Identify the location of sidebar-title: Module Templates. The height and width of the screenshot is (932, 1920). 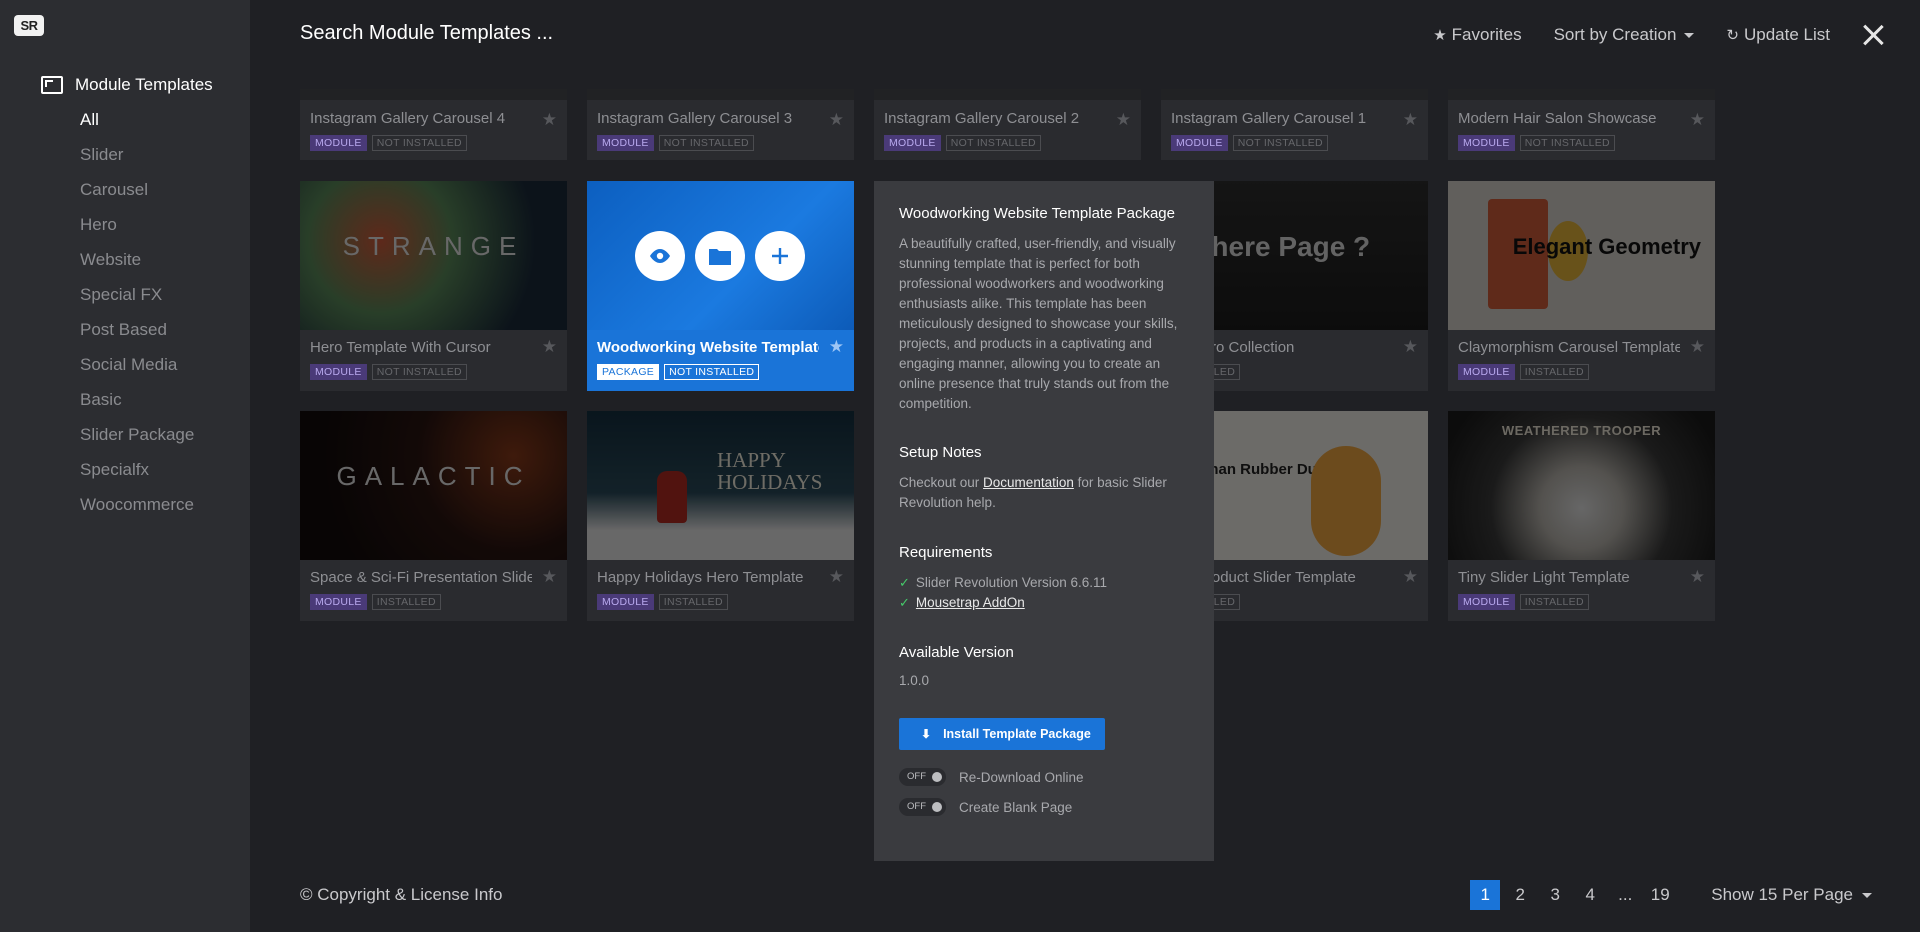
(144, 84).